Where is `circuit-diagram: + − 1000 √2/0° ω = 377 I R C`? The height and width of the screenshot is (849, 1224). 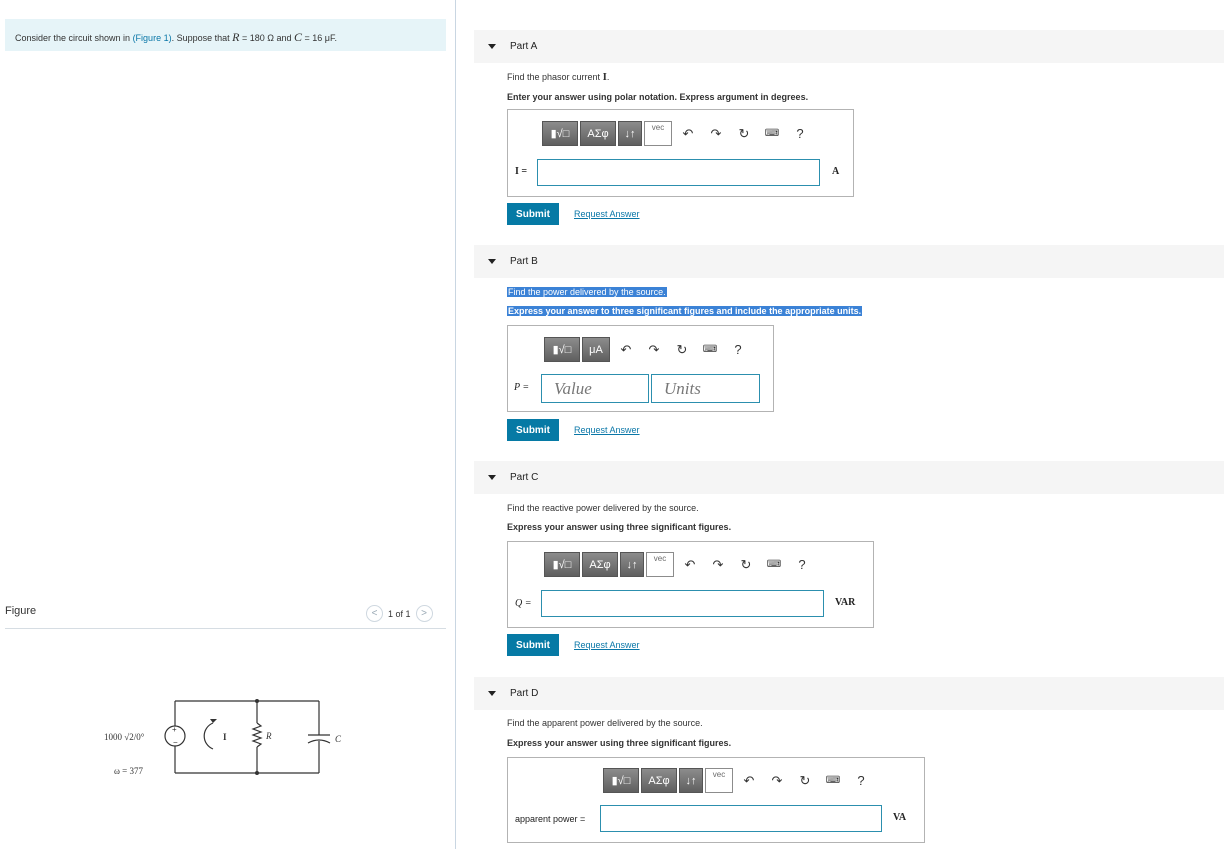 circuit-diagram: + − 1000 √2/0° ω = 377 I R C is located at coordinates (223, 737).